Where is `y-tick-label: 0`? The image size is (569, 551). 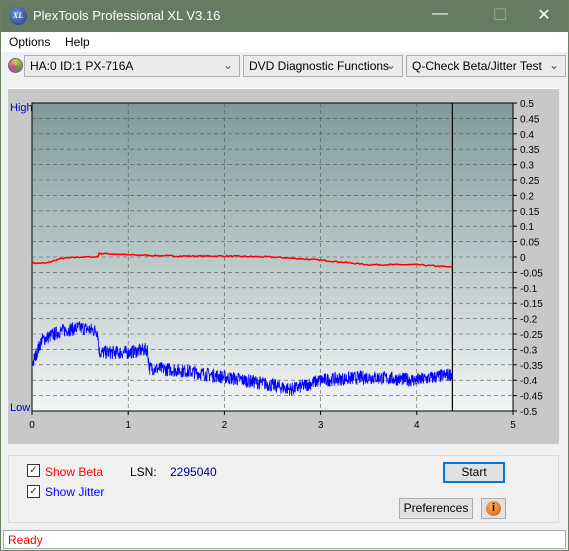 y-tick-label: 0 is located at coordinates (523, 258).